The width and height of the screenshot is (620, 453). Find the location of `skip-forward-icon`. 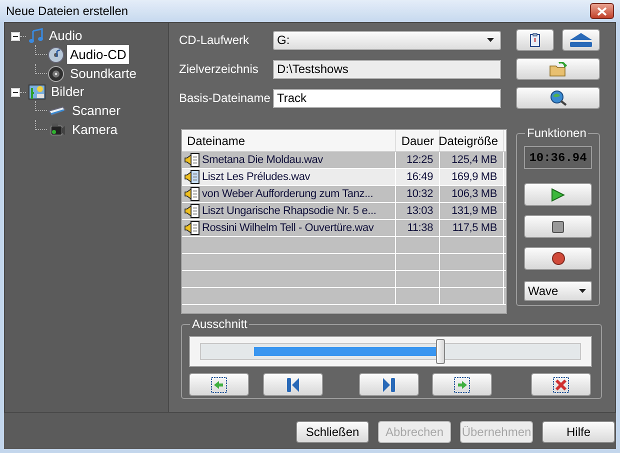

skip-forward-icon is located at coordinates (389, 384).